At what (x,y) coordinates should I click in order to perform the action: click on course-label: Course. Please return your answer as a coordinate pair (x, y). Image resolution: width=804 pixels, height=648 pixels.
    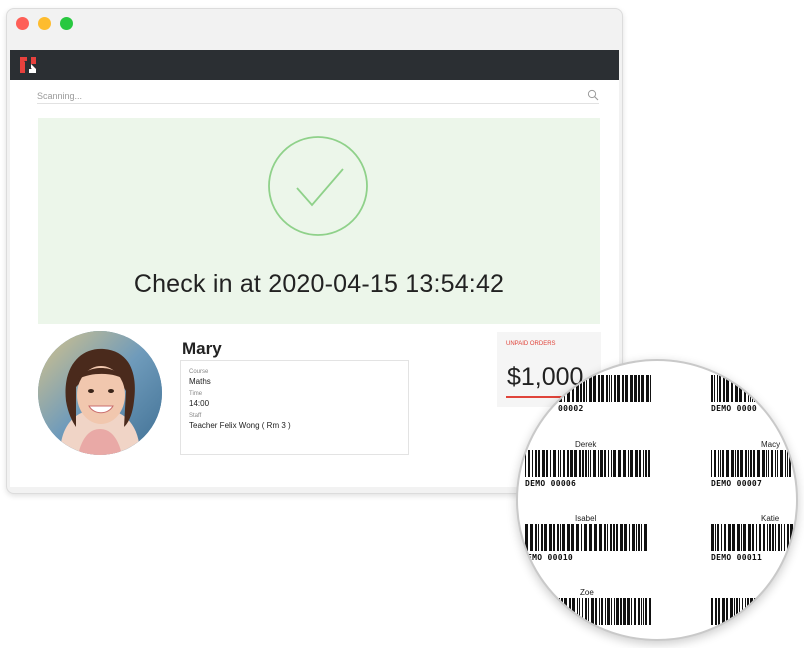
    Looking at the image, I should click on (199, 372).